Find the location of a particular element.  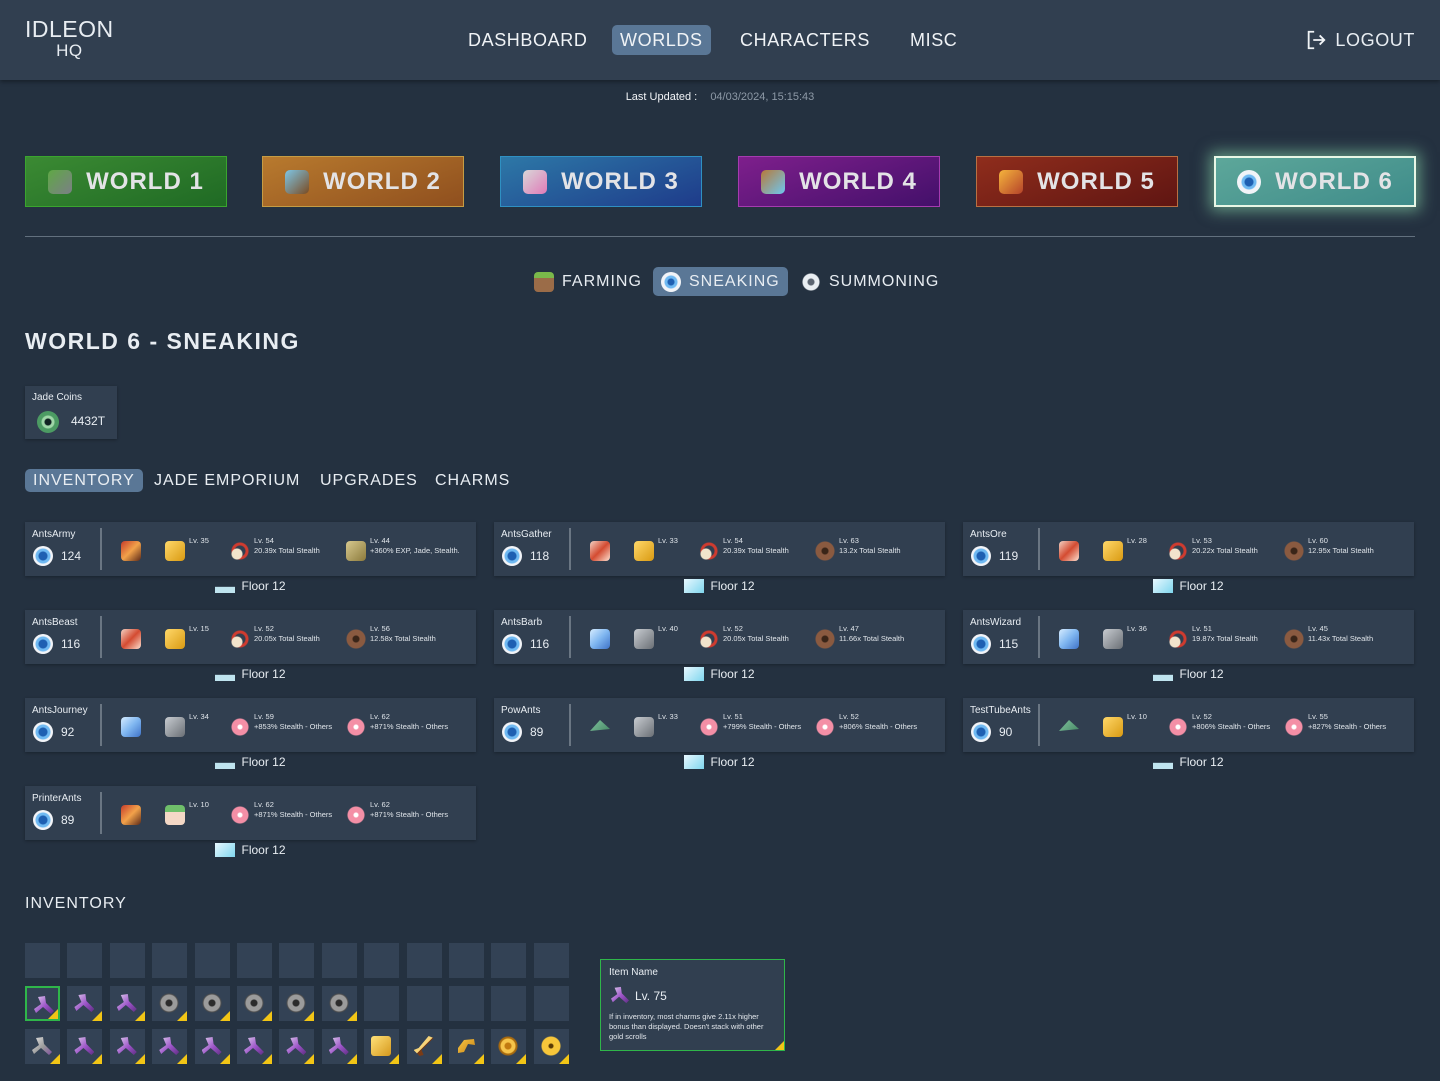

equipment-level: Lv. 44 is located at coordinates (380, 540).